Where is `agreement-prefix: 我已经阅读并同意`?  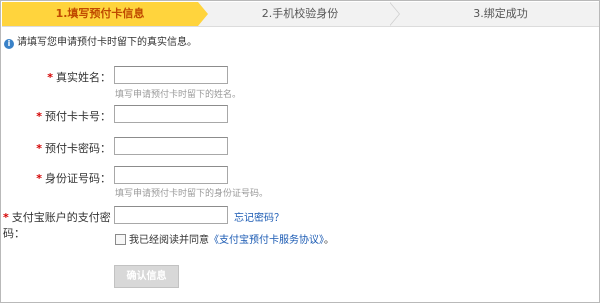
agreement-prefix: 我已经阅读并同意 is located at coordinates (169, 240).